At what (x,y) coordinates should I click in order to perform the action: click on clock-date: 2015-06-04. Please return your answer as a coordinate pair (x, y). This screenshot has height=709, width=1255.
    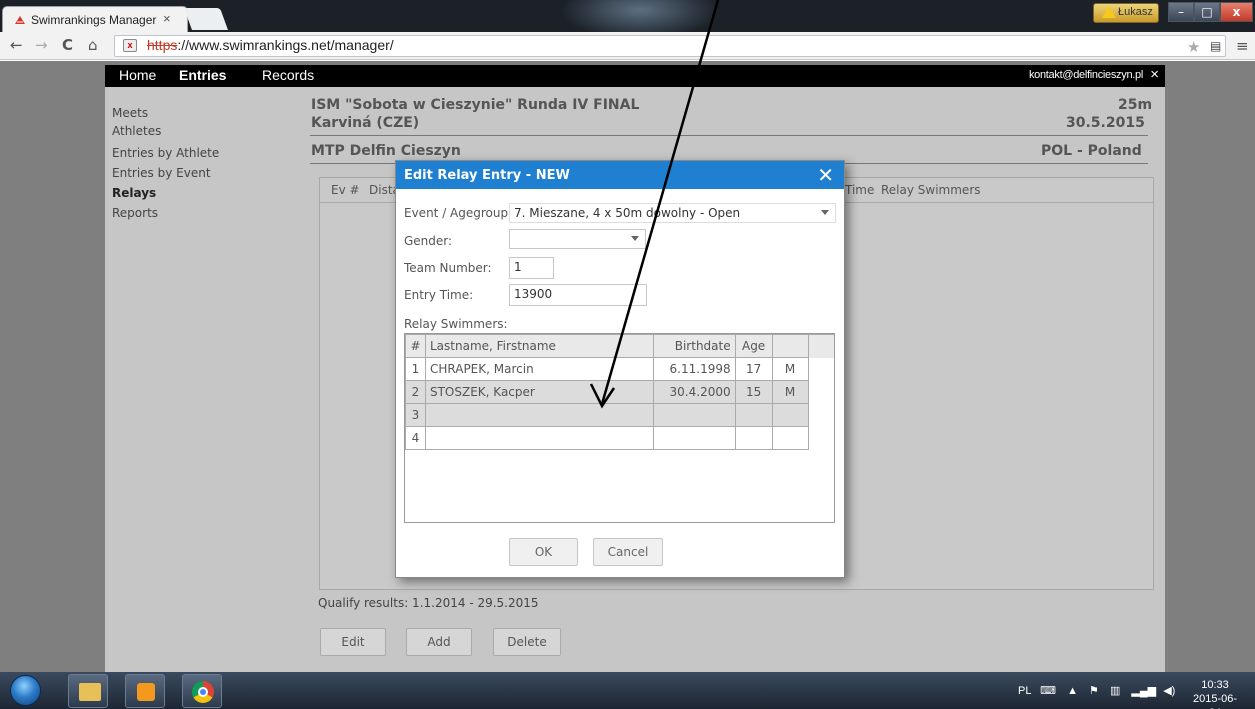
    Looking at the image, I should click on (1215, 701).